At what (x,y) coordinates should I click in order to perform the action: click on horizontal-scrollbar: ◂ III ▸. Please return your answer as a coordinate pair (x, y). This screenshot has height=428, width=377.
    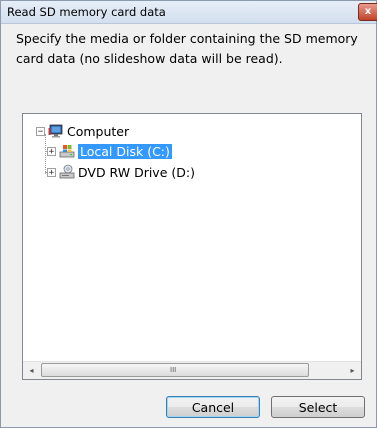
    Looking at the image, I should click on (192, 370).